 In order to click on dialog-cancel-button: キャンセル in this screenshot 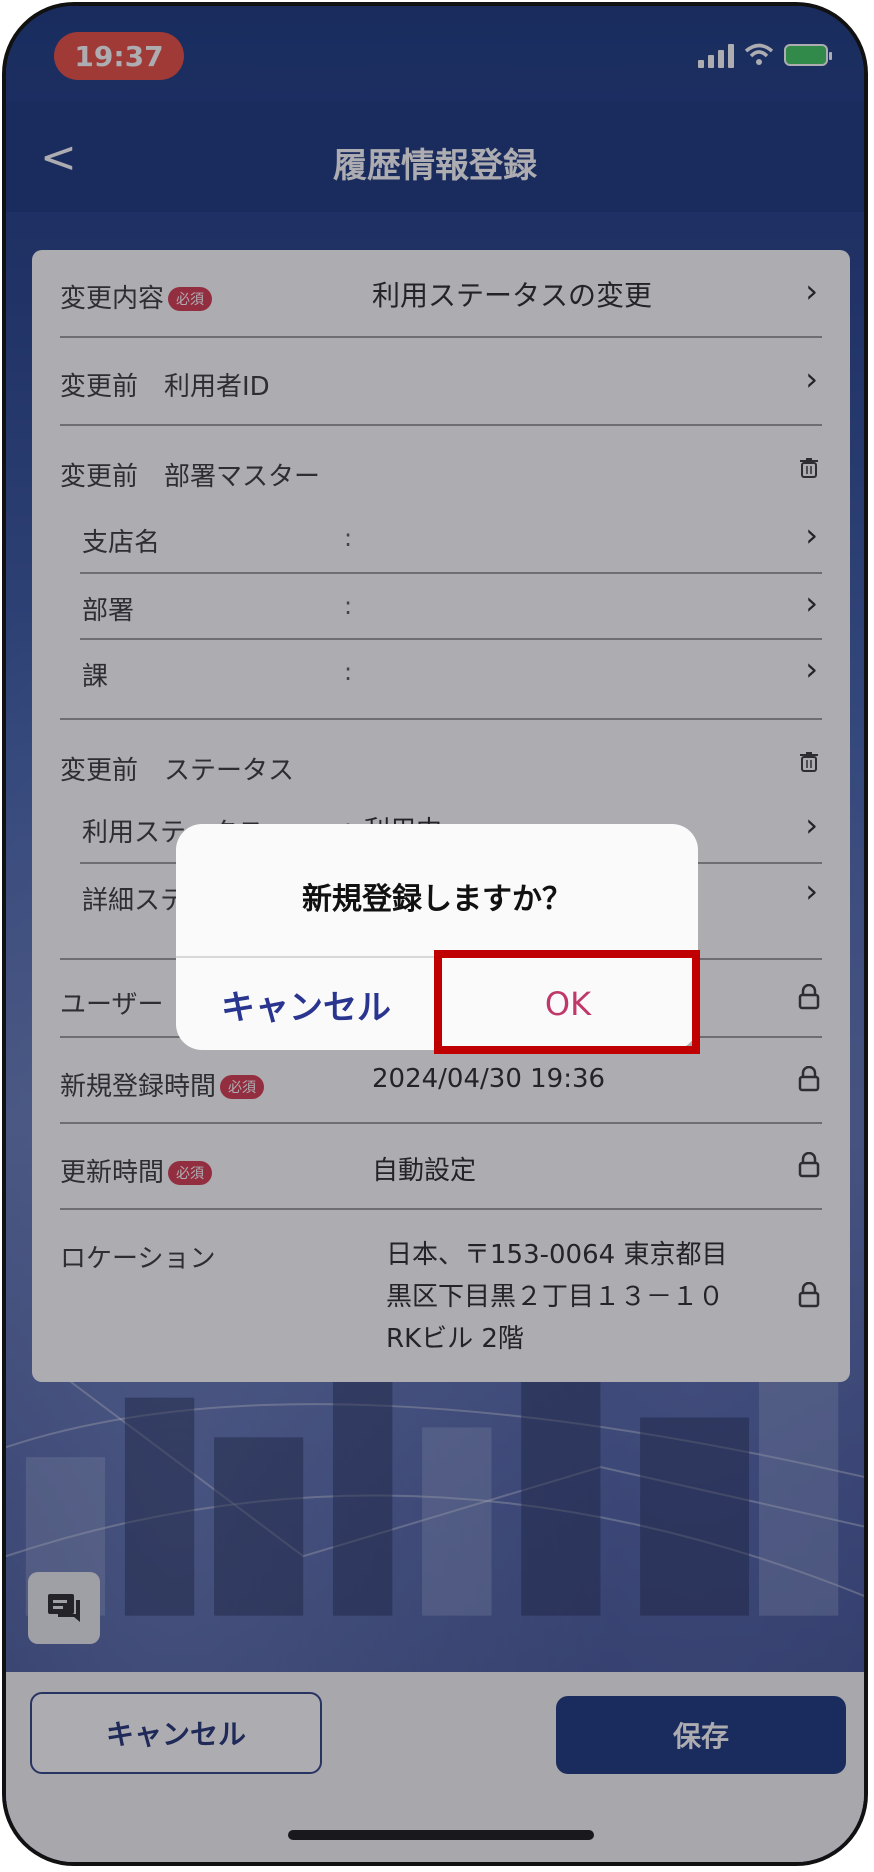, I will do `click(306, 1004)`.